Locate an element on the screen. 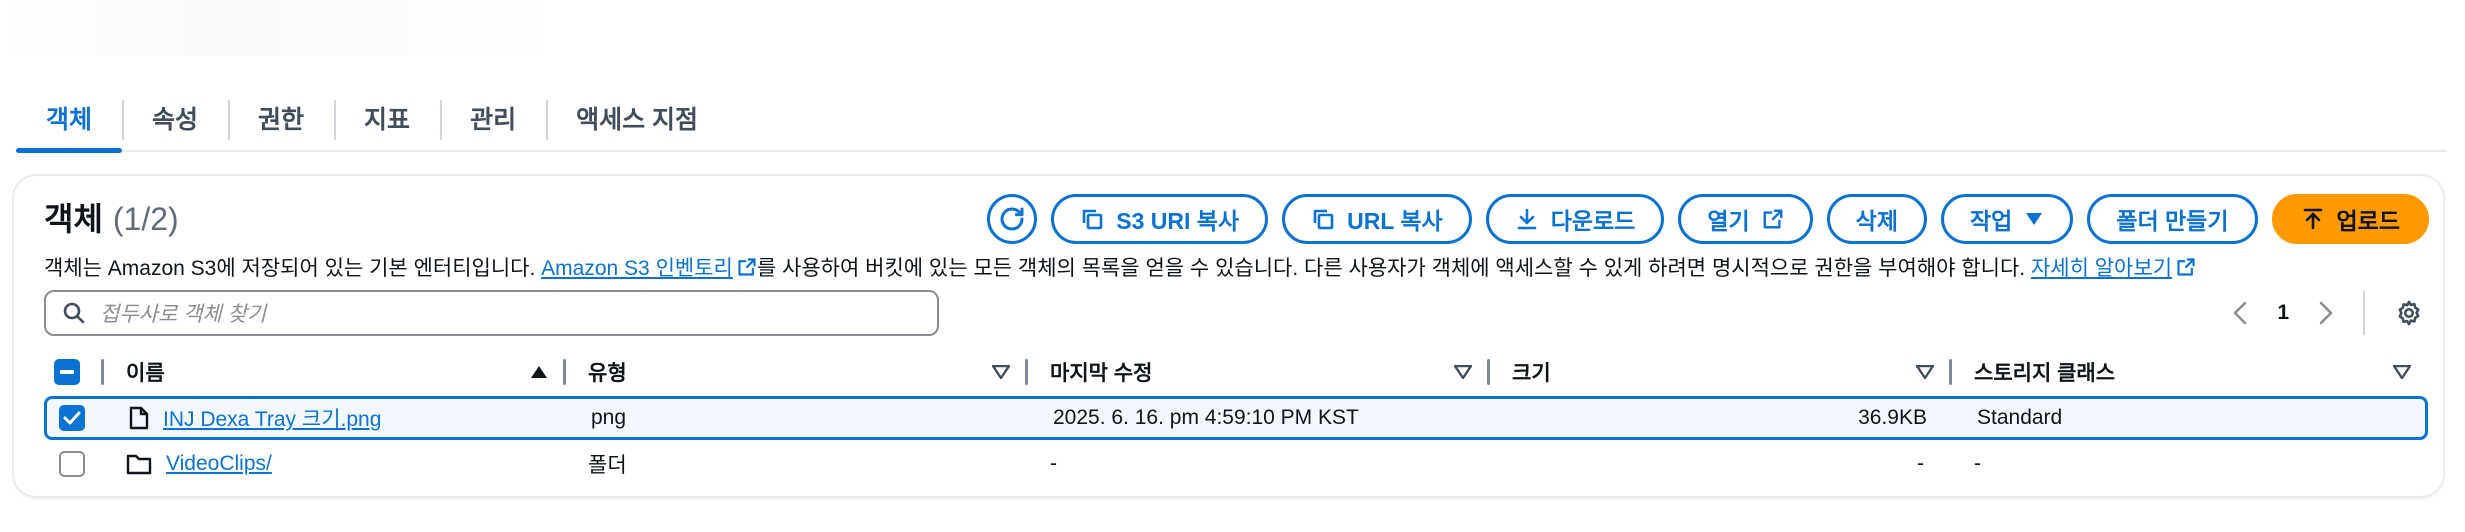  row-type-cell: png is located at coordinates (609, 417).